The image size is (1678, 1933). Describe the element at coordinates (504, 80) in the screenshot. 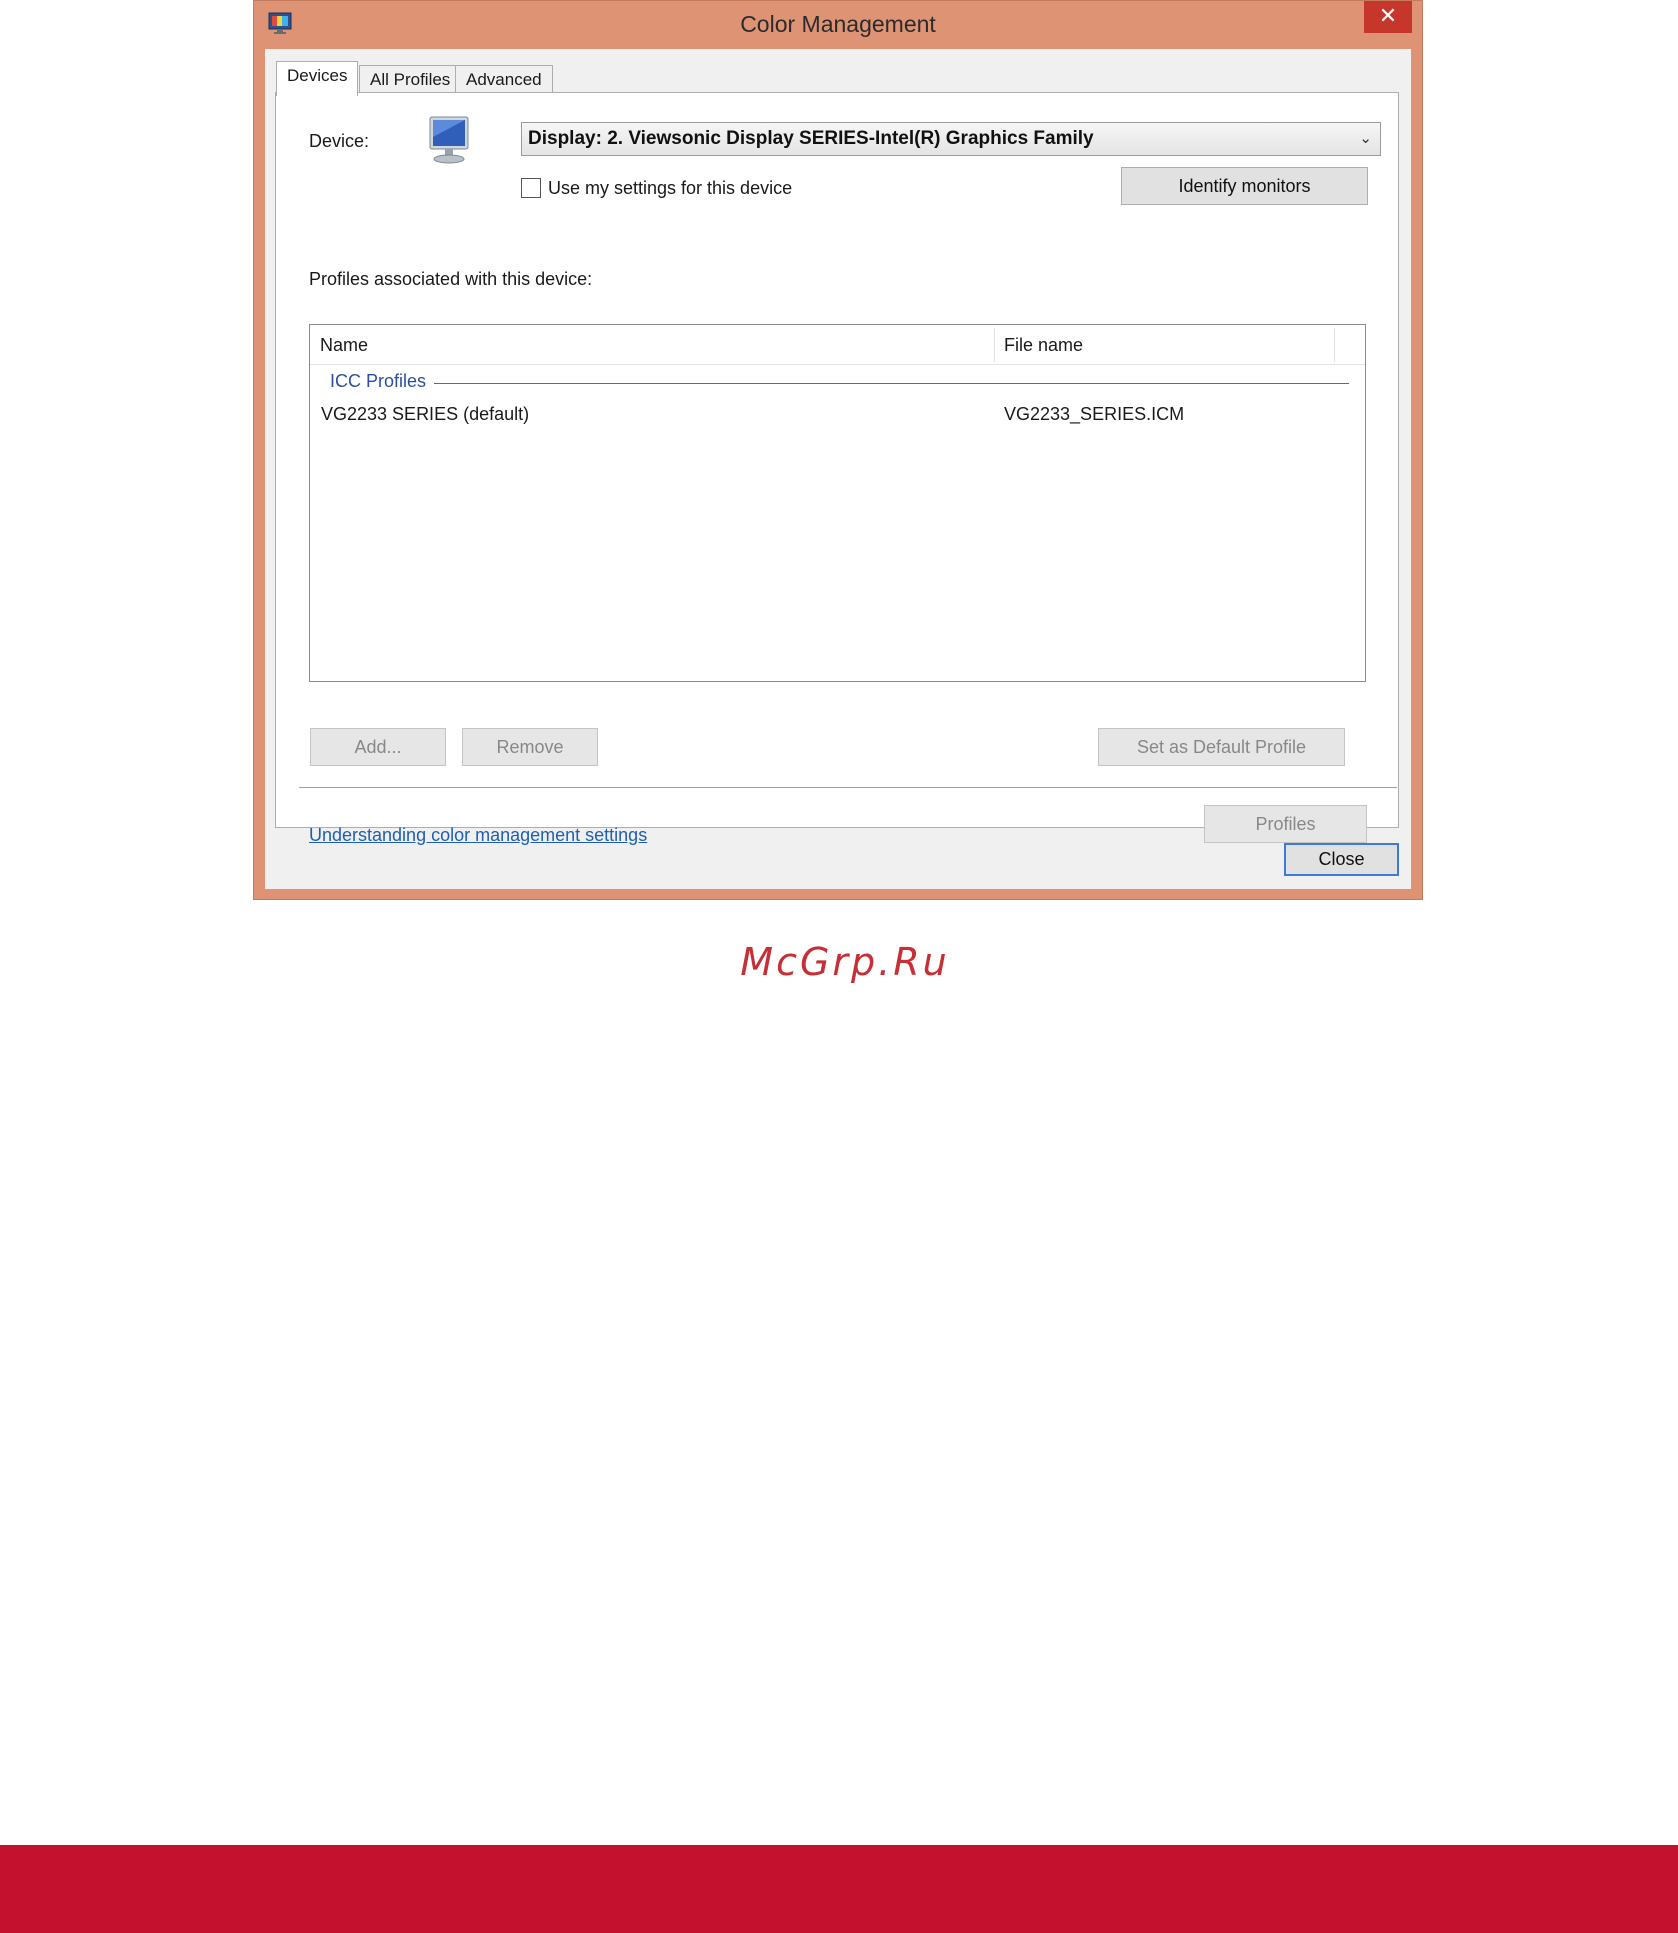

I see `tab-advanced: Advanced` at that location.